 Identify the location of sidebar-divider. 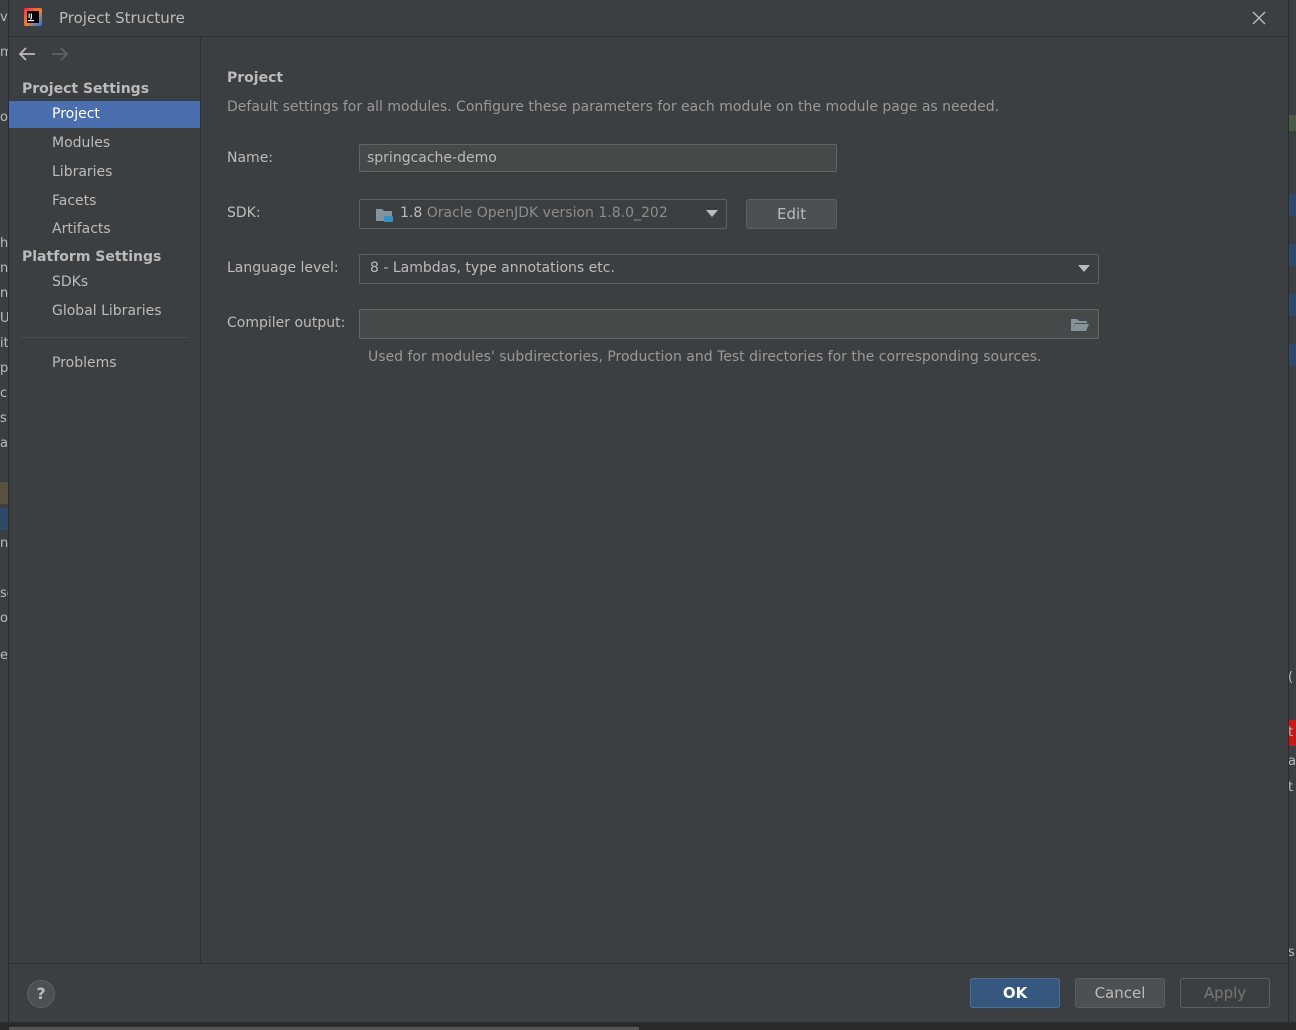
(105, 337).